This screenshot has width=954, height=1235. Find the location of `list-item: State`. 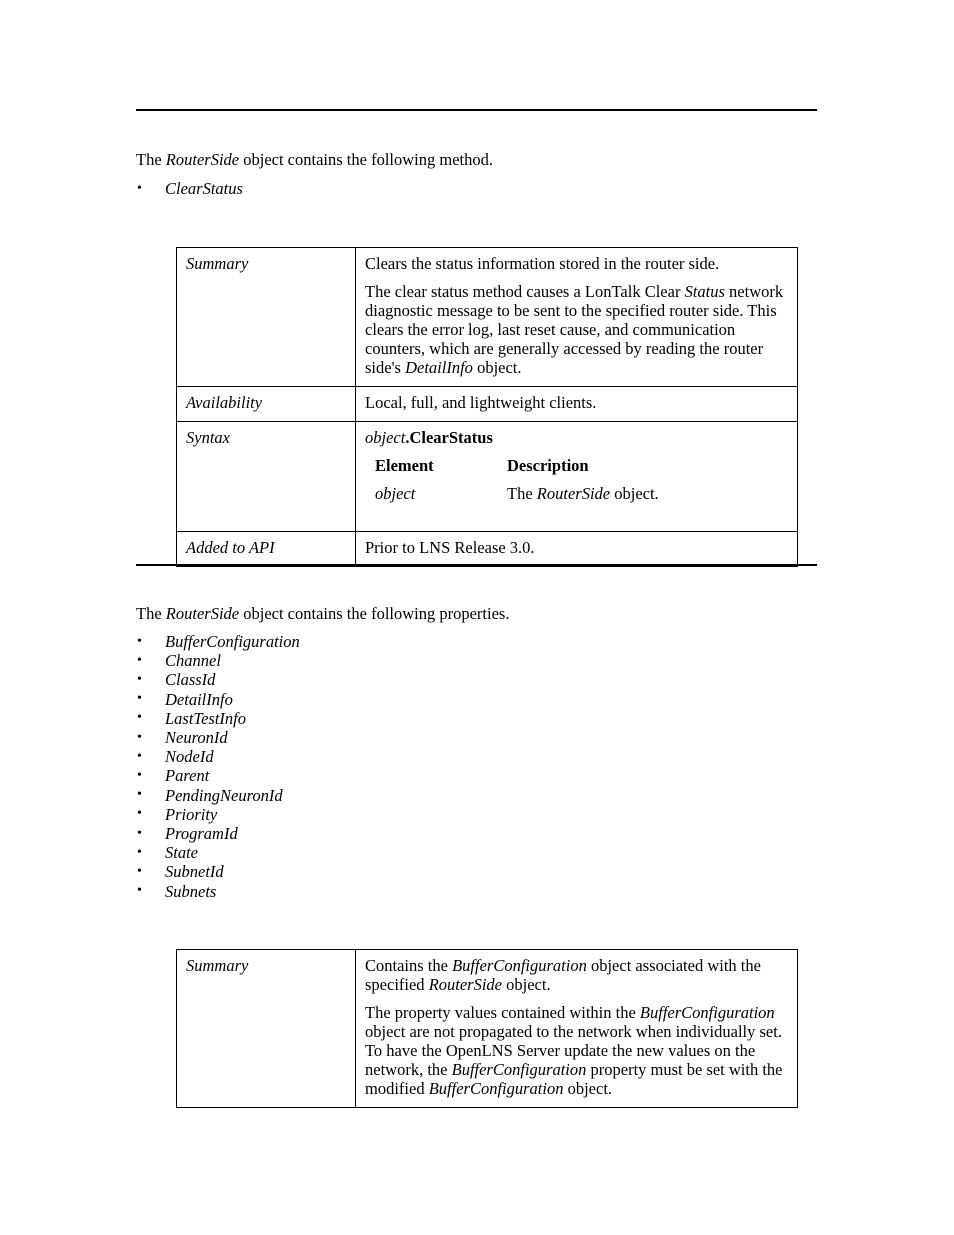

list-item: State is located at coordinates (218, 853).